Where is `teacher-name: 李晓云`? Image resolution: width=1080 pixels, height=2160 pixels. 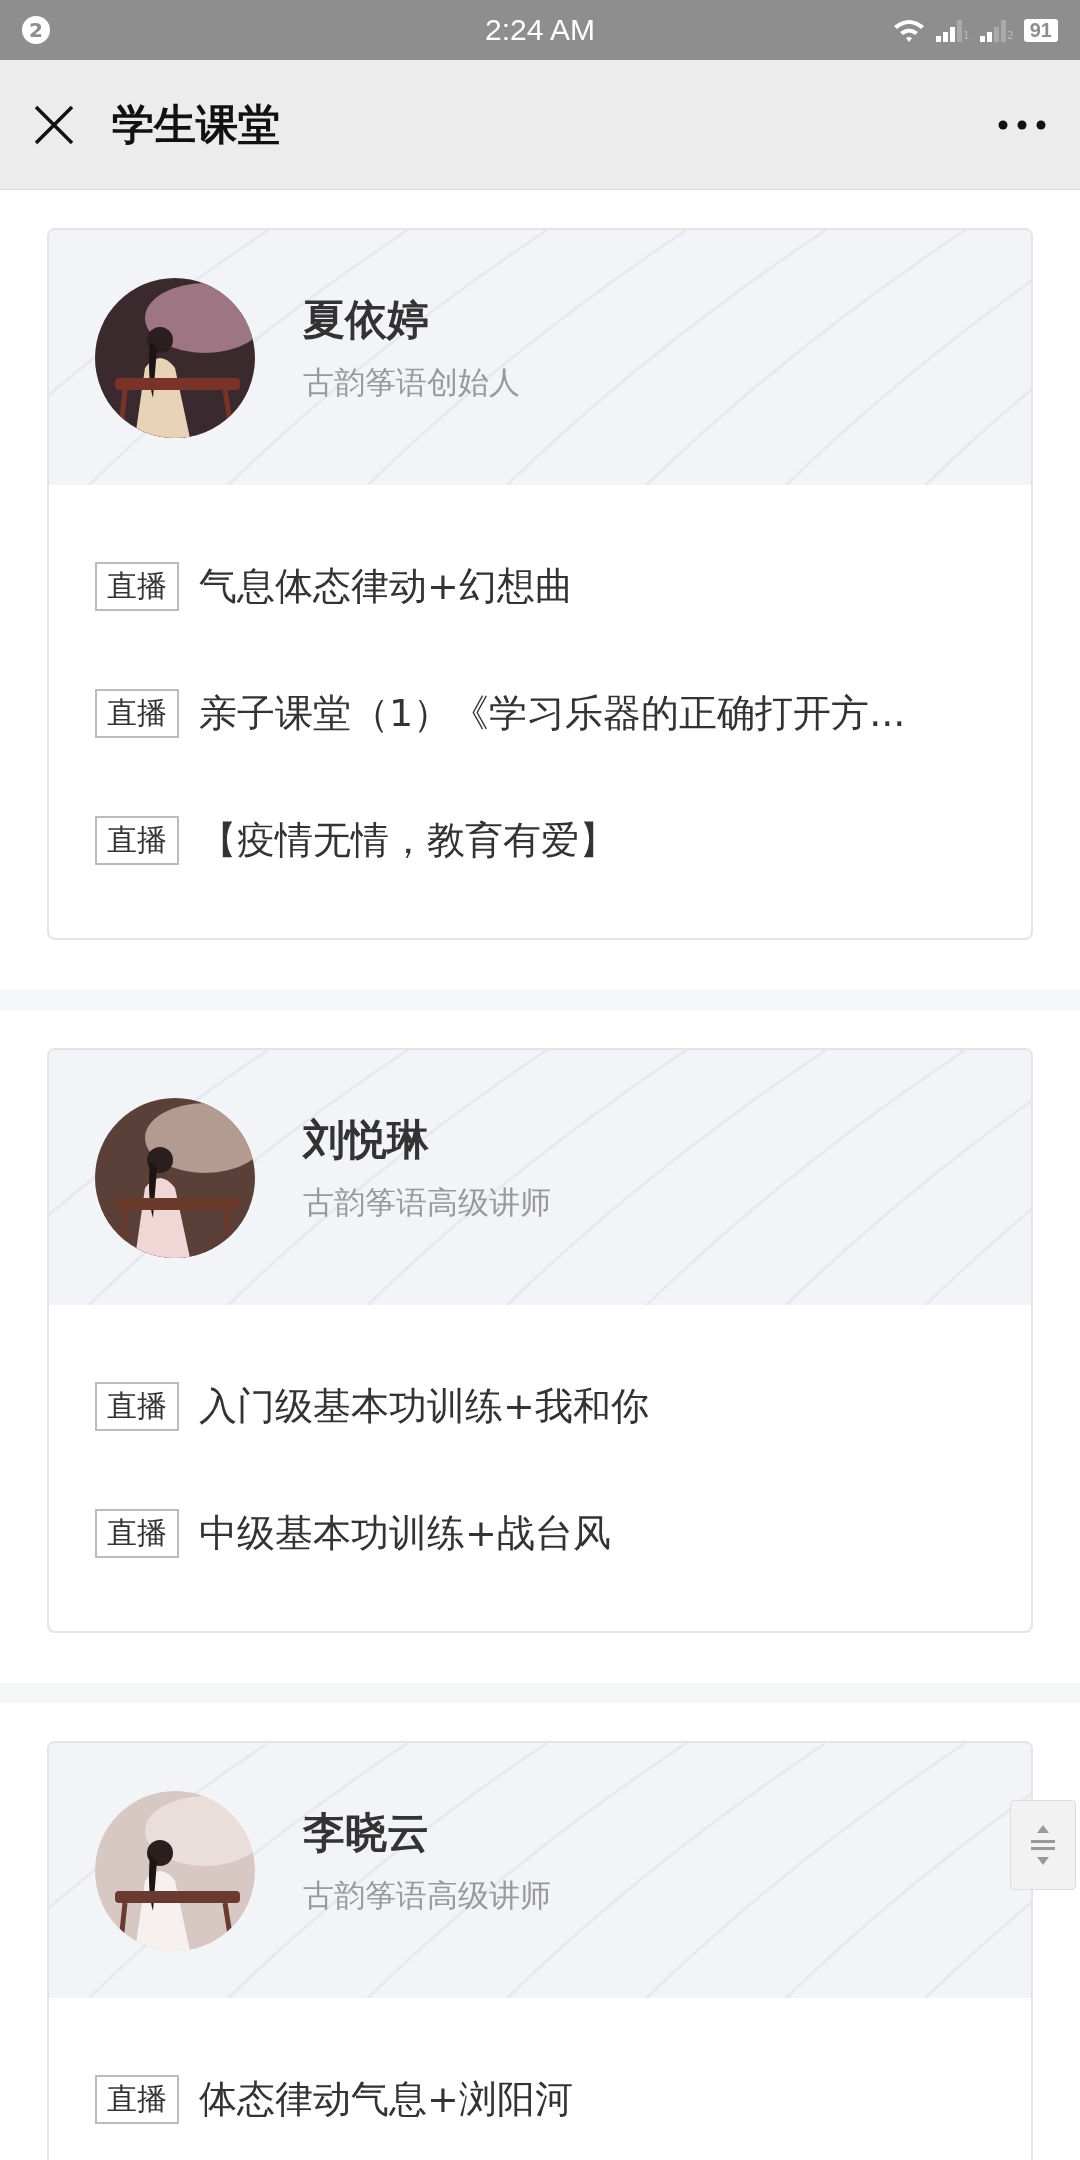
teacher-name: 李晓云 is located at coordinates (366, 1832).